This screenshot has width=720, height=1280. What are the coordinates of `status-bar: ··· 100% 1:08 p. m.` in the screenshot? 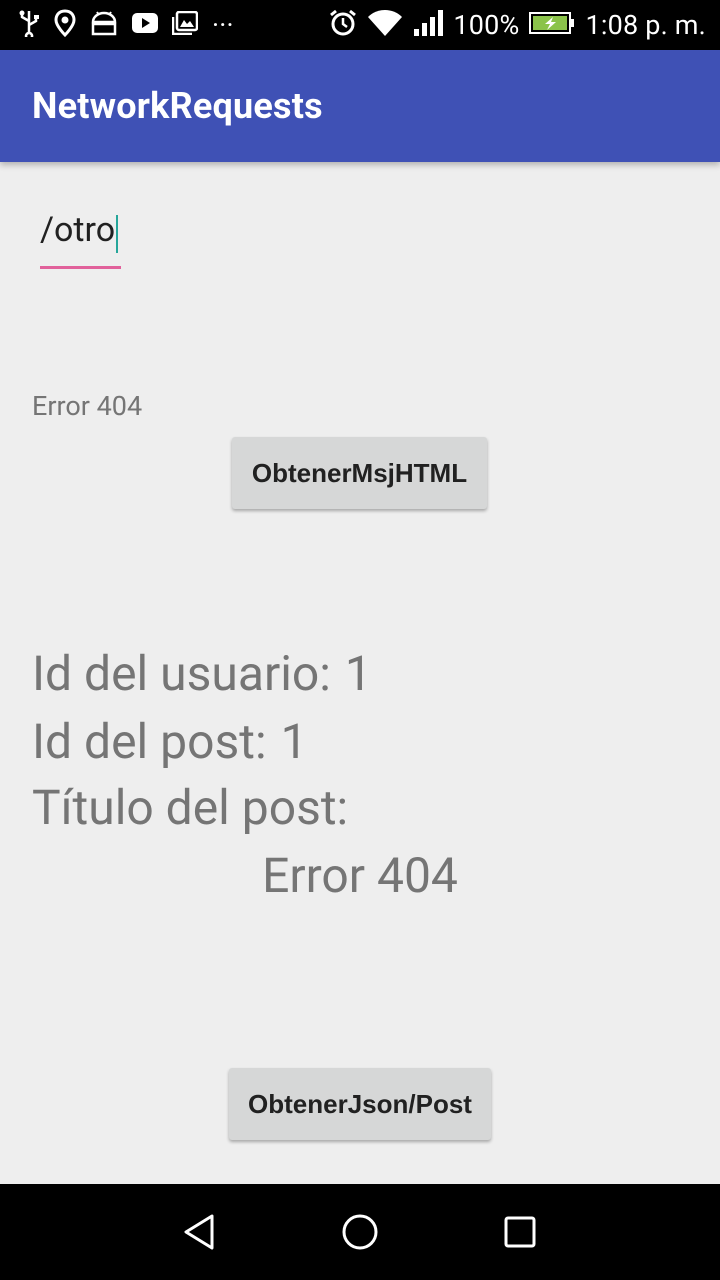 It's located at (360, 25).